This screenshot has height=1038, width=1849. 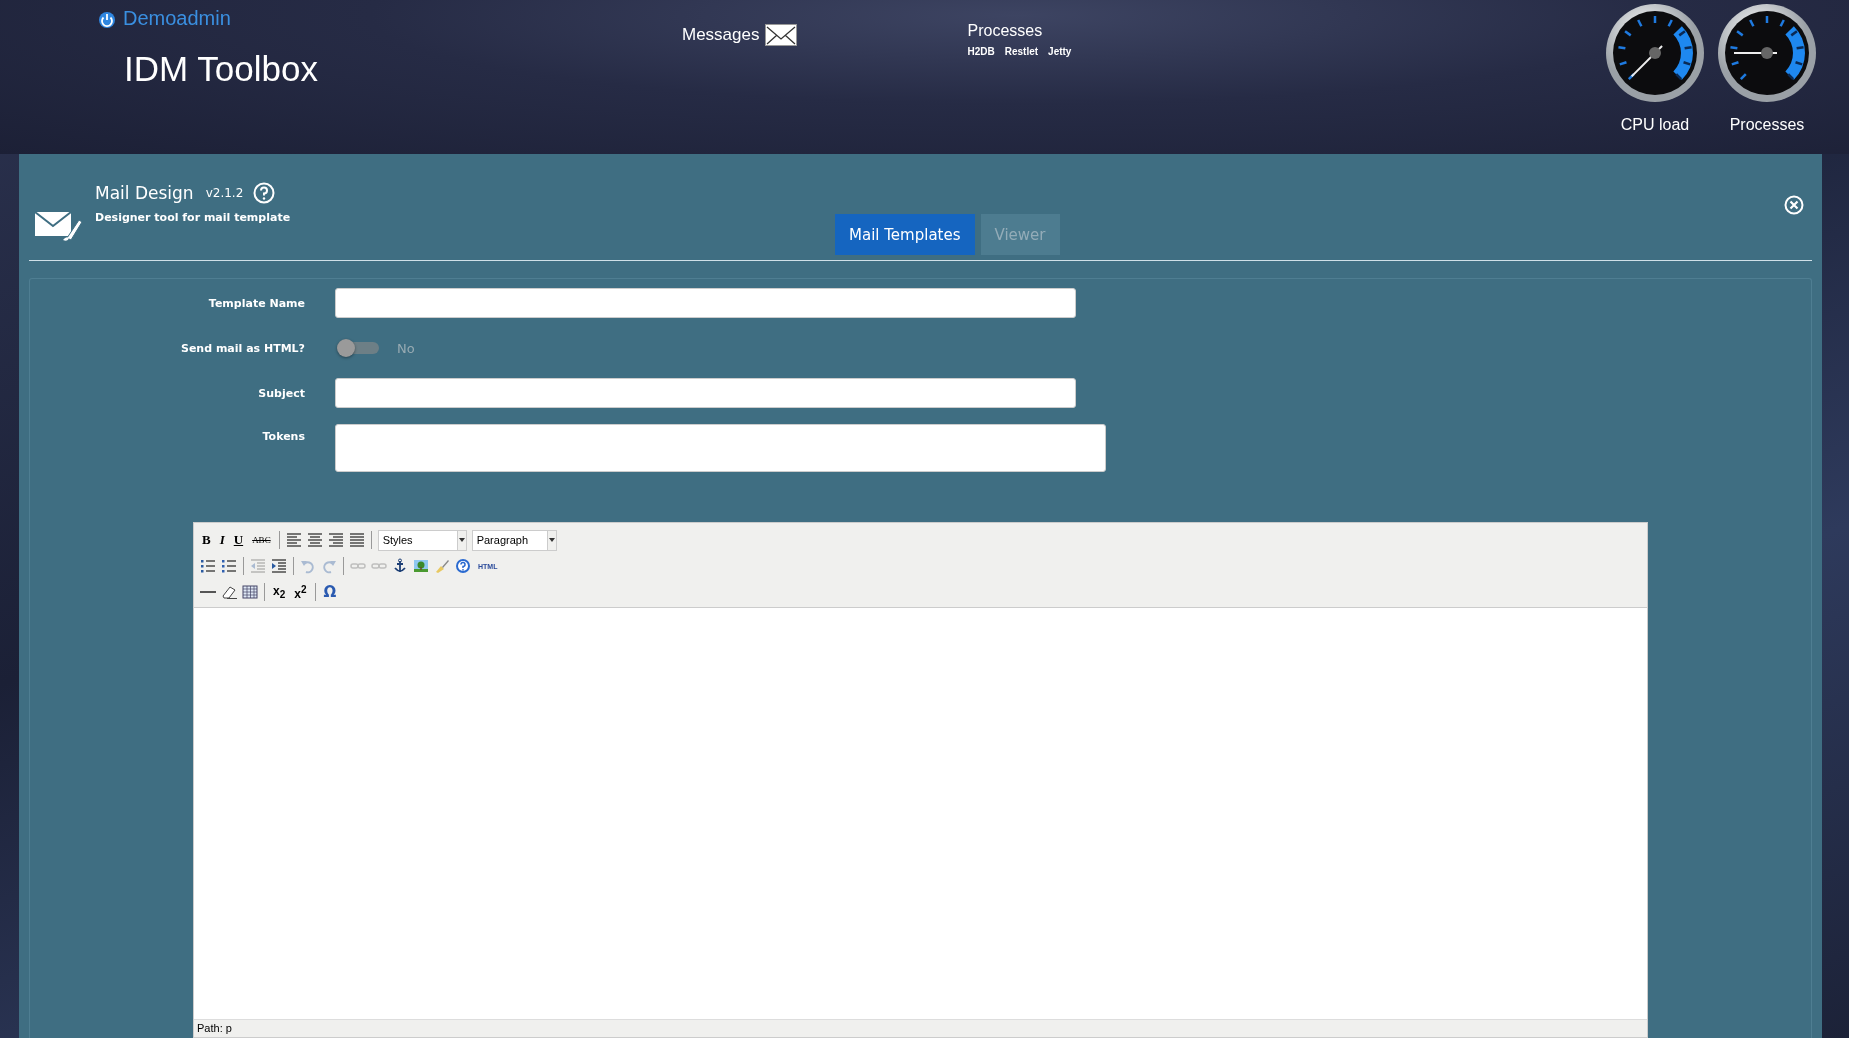 I want to click on strike-button: ABC, so click(x=261, y=540).